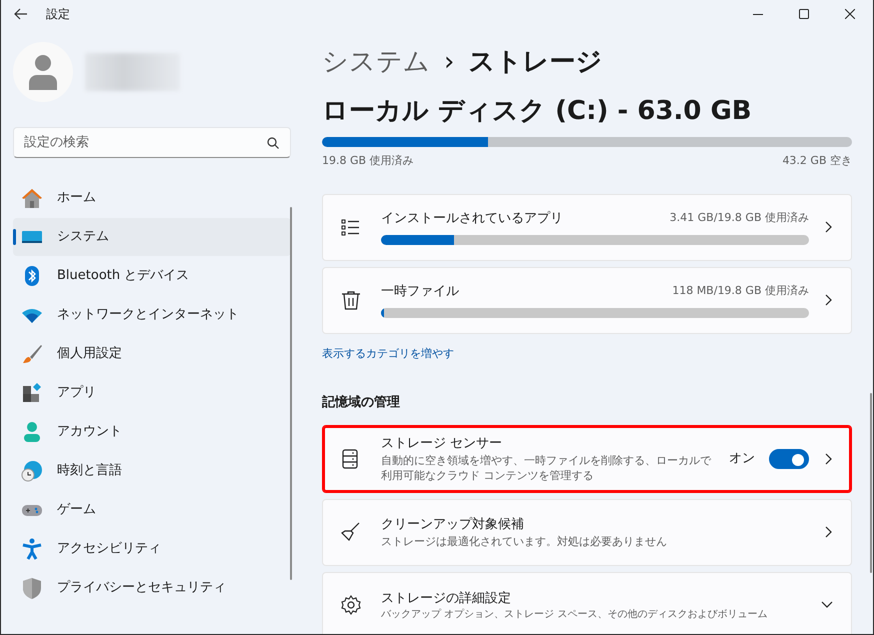  I want to click on sidebar-item: 時刻と言語, so click(152, 471).